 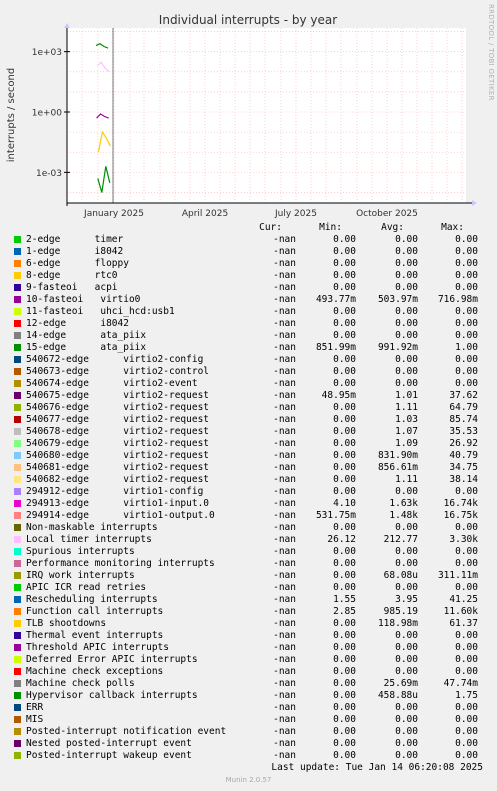 I want to click on x-tick-label: January 2025, so click(x=113, y=214).